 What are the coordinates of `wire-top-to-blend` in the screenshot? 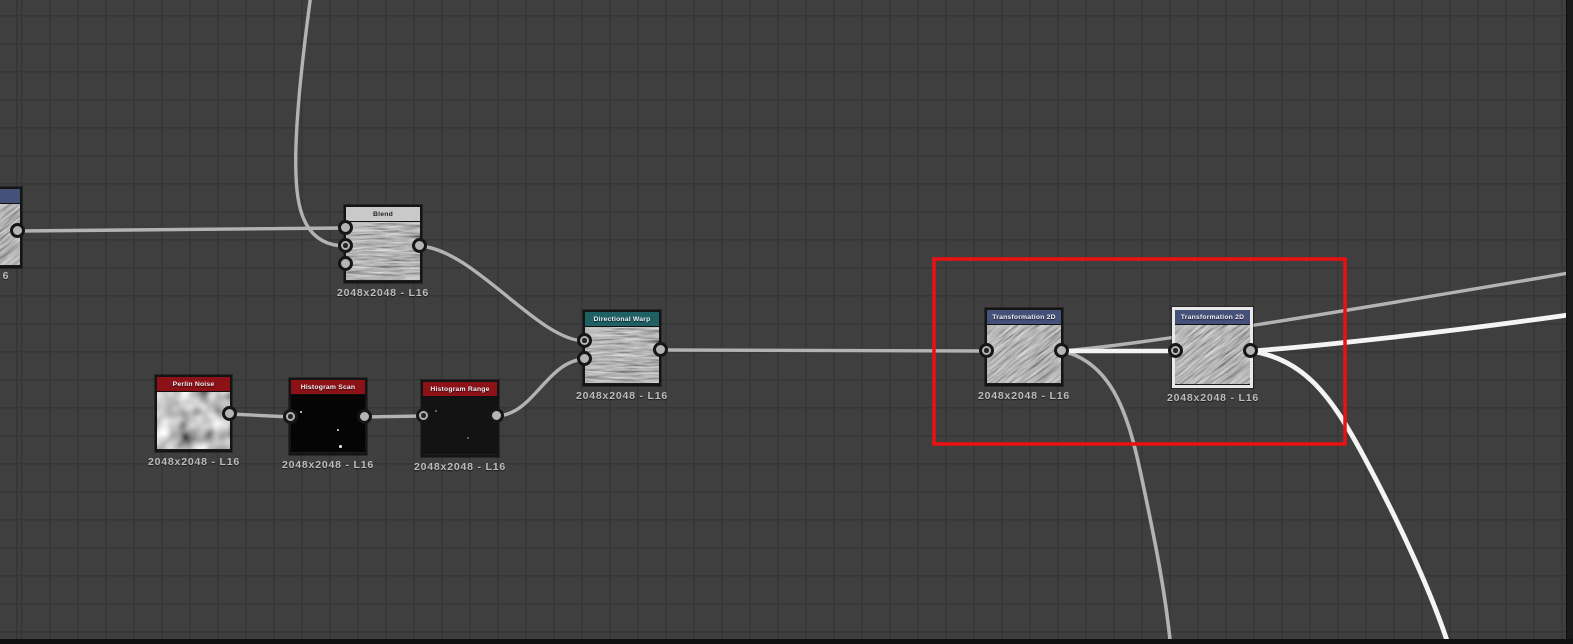 It's located at (321, 124).